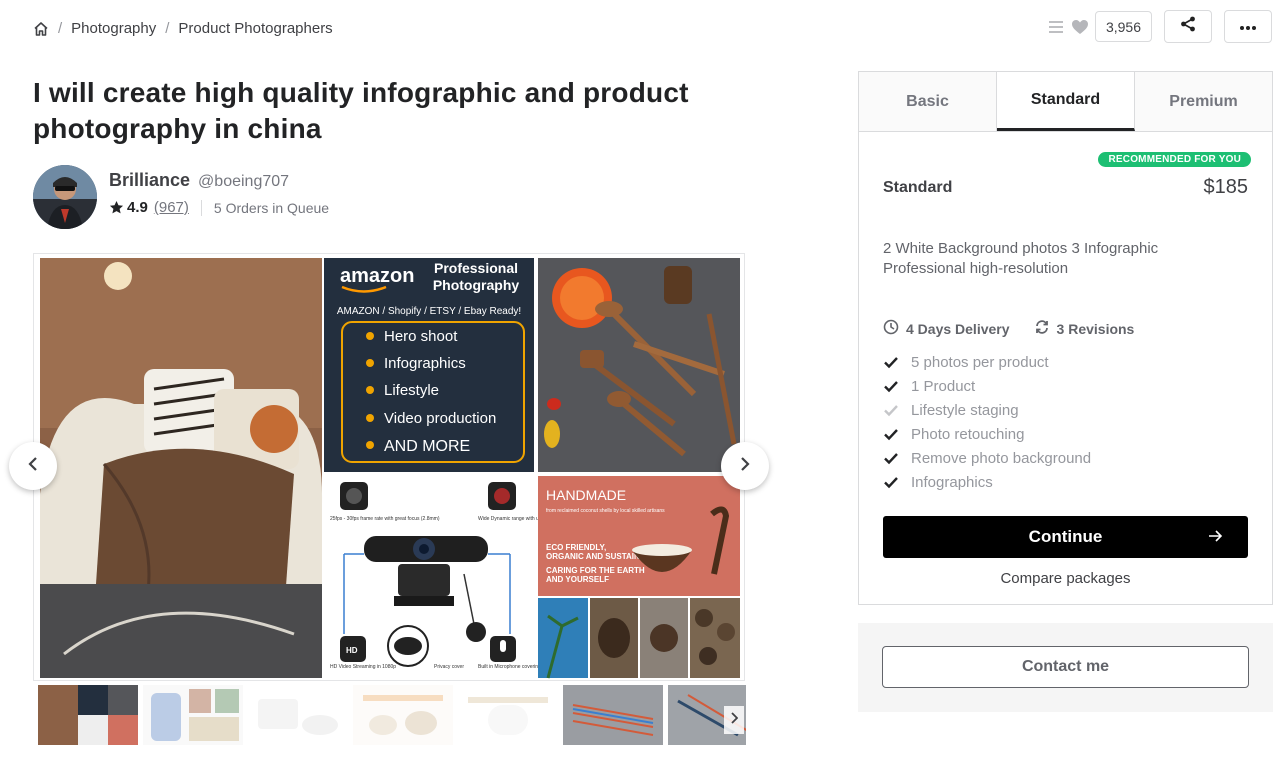  I want to click on seller-name: Brilliance, so click(149, 180).